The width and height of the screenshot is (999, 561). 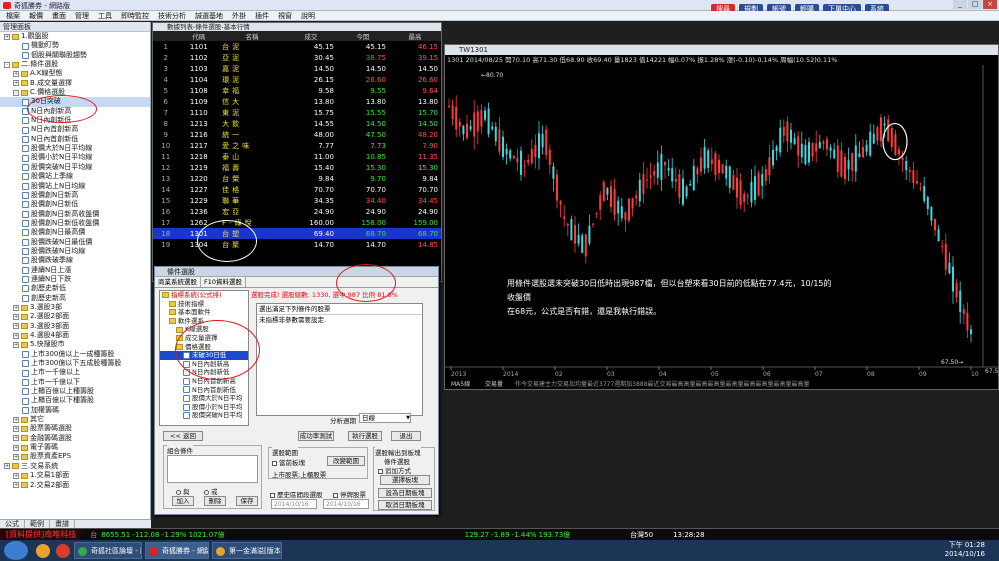 I want to click on tree-item: + 金融籌碼選股, so click(x=75, y=438).